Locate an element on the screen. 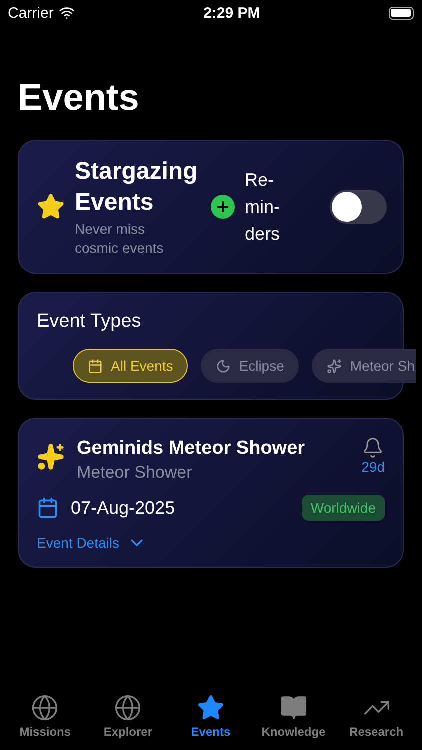 Image resolution: width=422 pixels, height=750 pixels. section-title: Event Types is located at coordinates (89, 322).